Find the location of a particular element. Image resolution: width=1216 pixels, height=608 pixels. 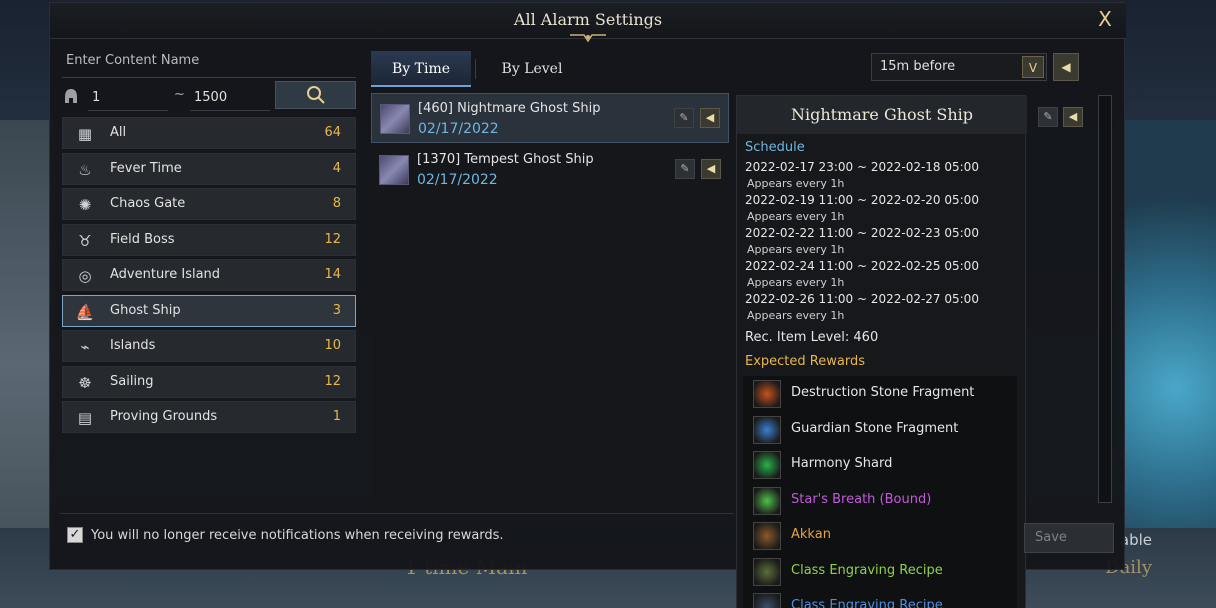

category-label: Fever Time is located at coordinates (146, 168).